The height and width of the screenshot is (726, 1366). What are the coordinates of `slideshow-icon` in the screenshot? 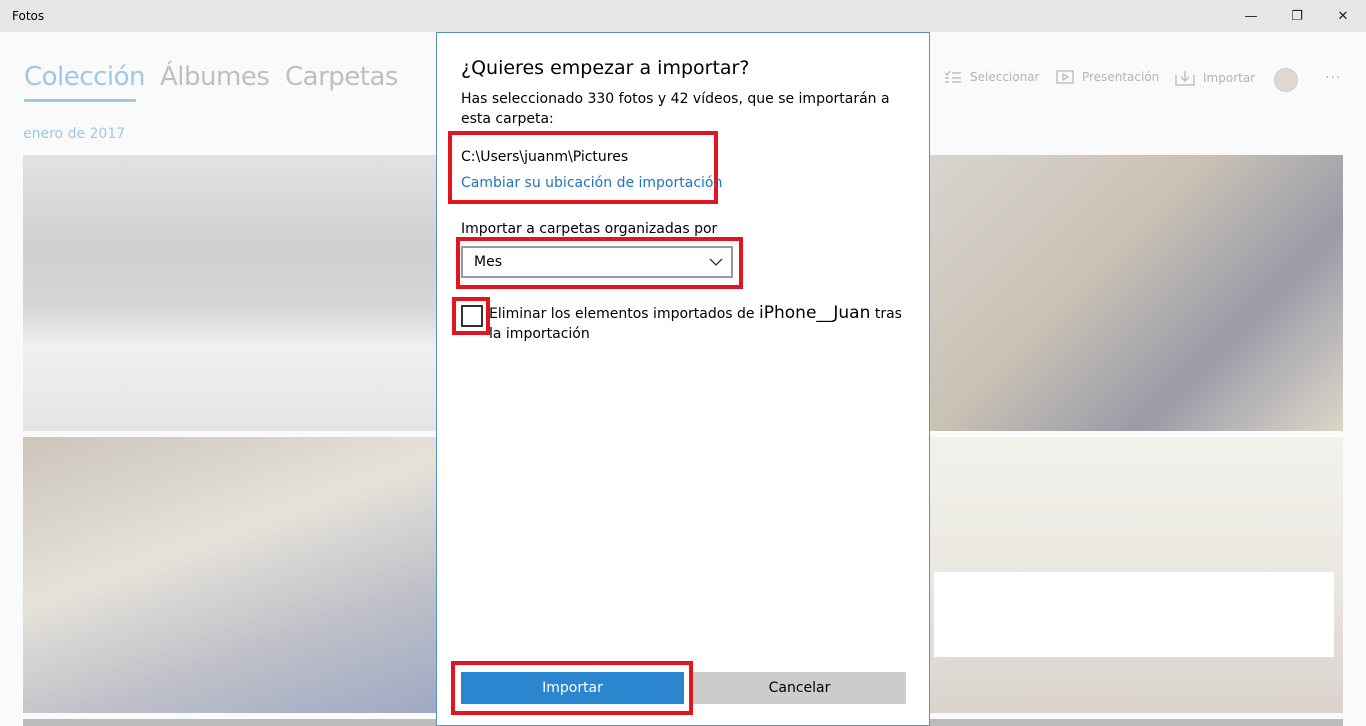 It's located at (1065, 77).